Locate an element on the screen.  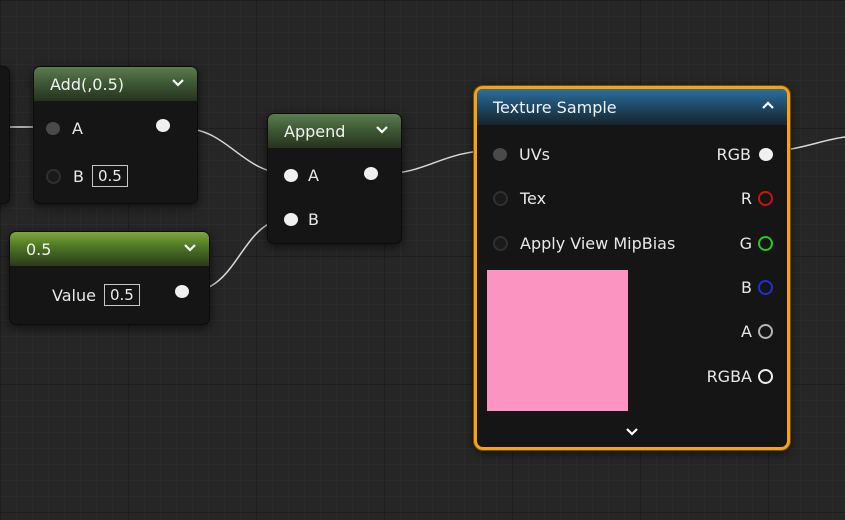
append-output-pin is located at coordinates (371, 173).